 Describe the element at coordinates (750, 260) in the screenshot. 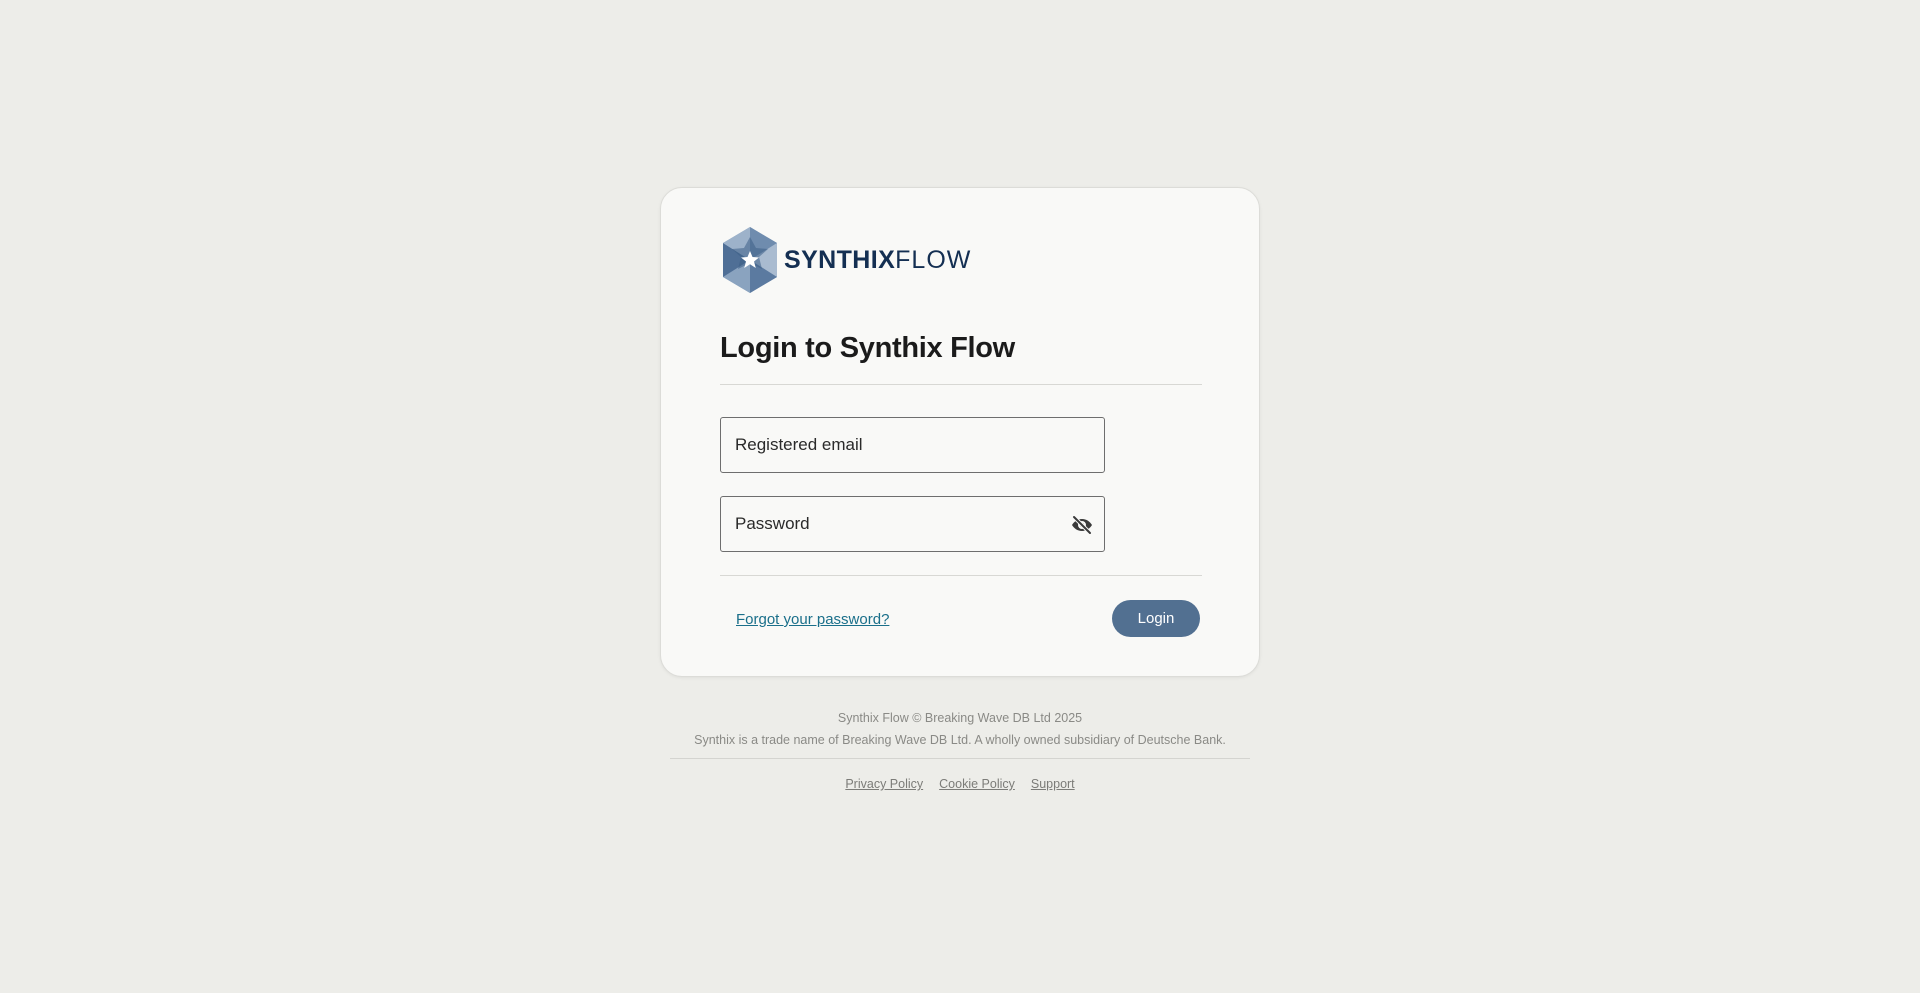

I see `hexagon-star-logo-icon` at that location.